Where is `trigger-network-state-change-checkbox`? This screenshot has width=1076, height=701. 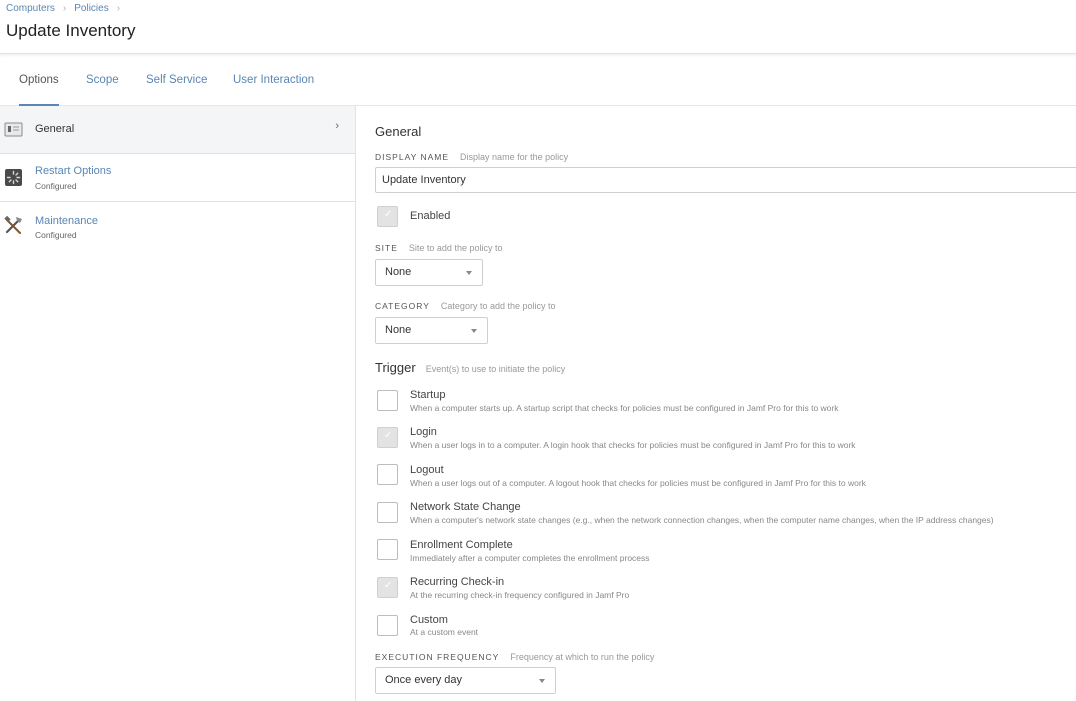
trigger-network-state-change-checkbox is located at coordinates (387, 512).